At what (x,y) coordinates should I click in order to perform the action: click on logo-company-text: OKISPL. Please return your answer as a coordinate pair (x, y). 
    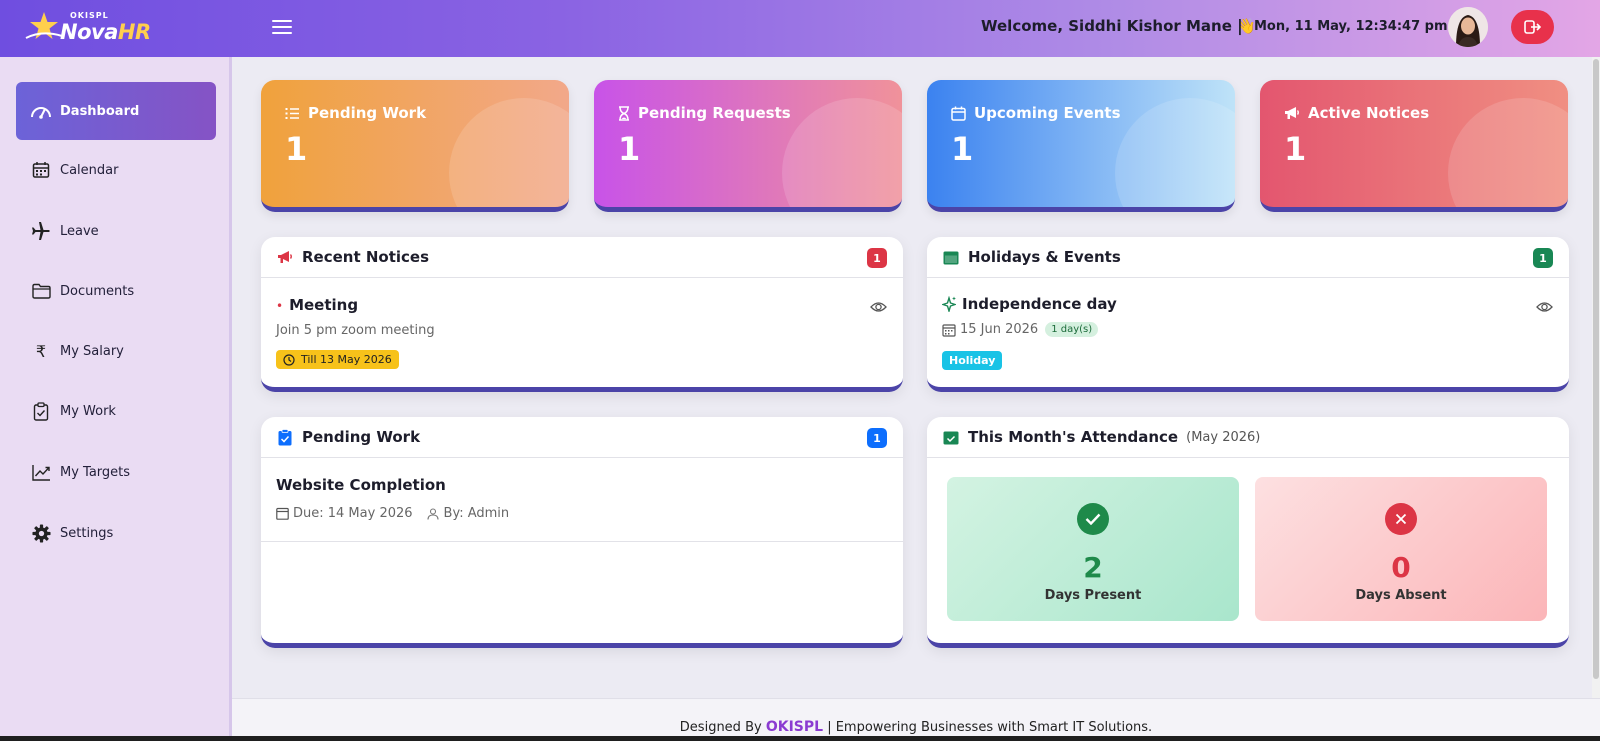
    Looking at the image, I should click on (89, 15).